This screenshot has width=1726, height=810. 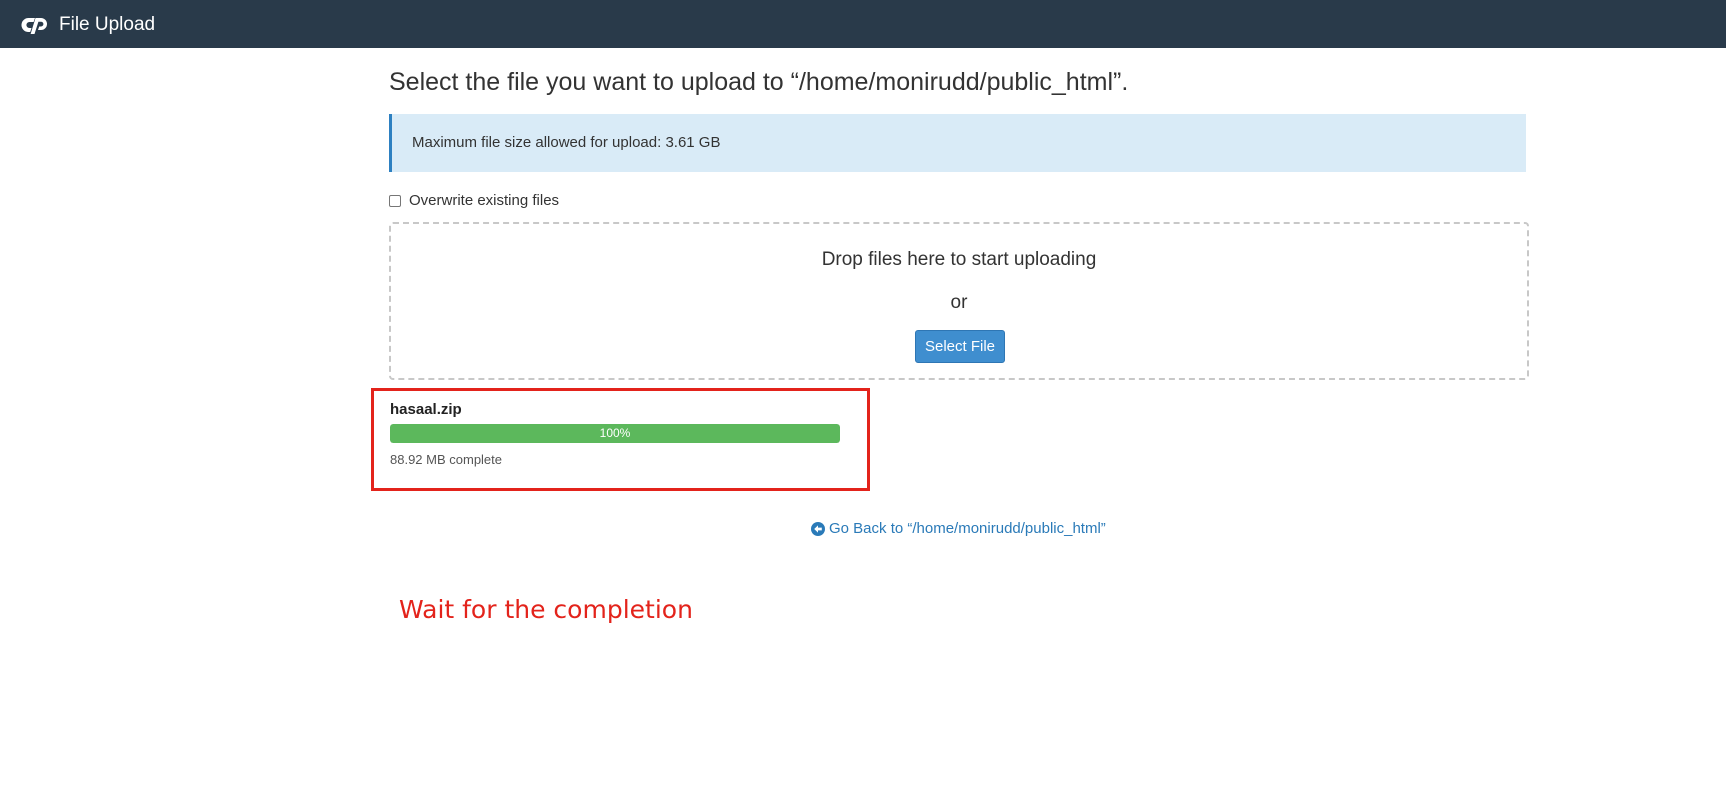 I want to click on upload-progress-item: hasaal.zip 100% 88.92 MB complete, so click(x=620, y=439).